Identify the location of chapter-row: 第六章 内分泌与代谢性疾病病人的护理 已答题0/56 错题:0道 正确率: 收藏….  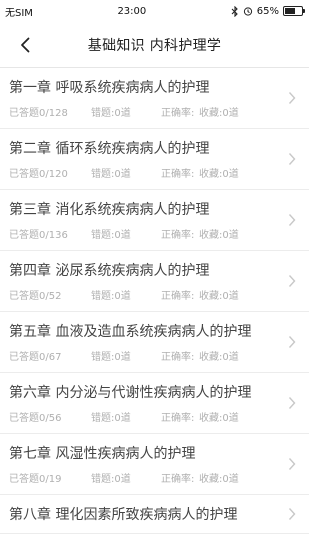
(154, 403).